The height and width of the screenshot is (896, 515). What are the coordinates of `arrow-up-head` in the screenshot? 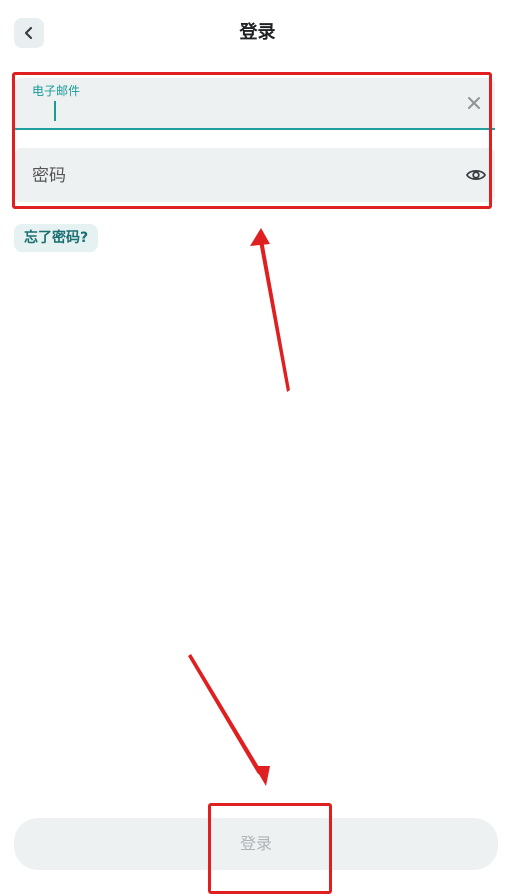 It's located at (260, 237).